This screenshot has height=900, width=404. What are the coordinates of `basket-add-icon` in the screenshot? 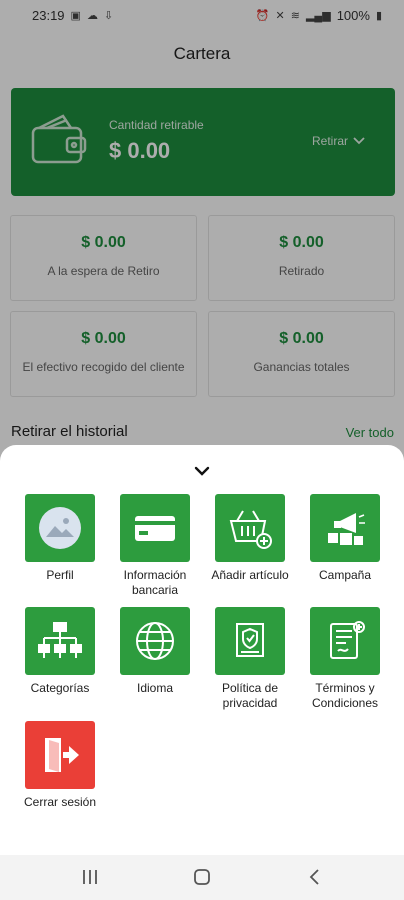 It's located at (250, 529).